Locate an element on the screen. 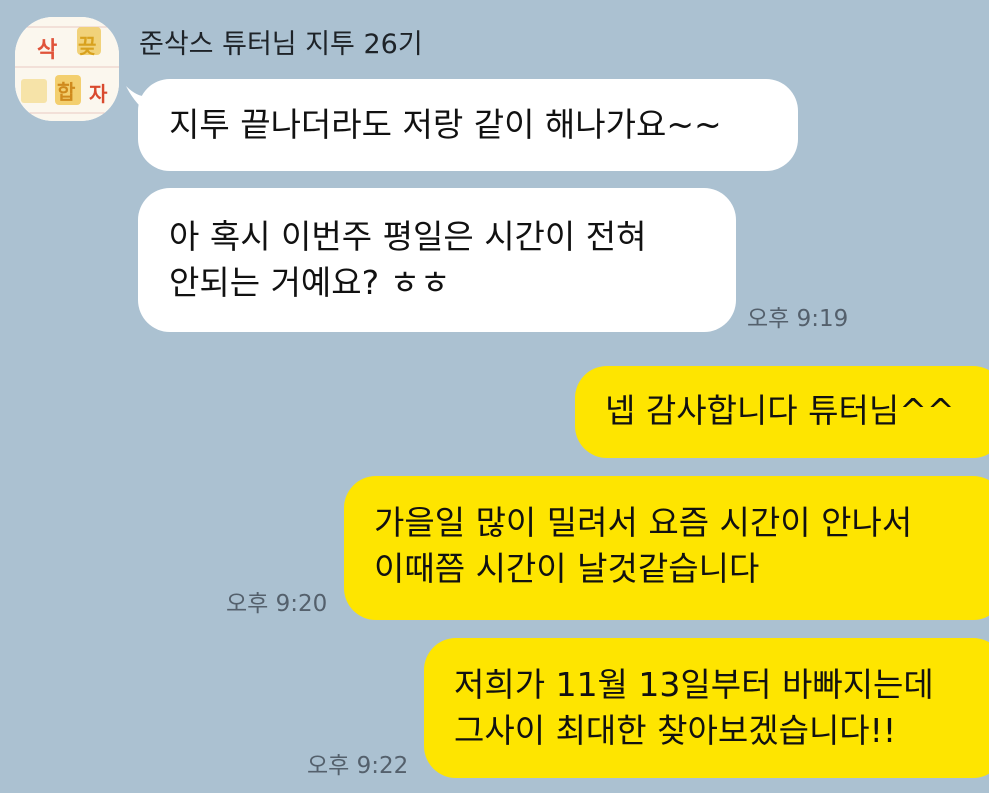 Image resolution: width=989 pixels, height=793 pixels. avatar-glyph: 삭 is located at coordinates (47, 50).